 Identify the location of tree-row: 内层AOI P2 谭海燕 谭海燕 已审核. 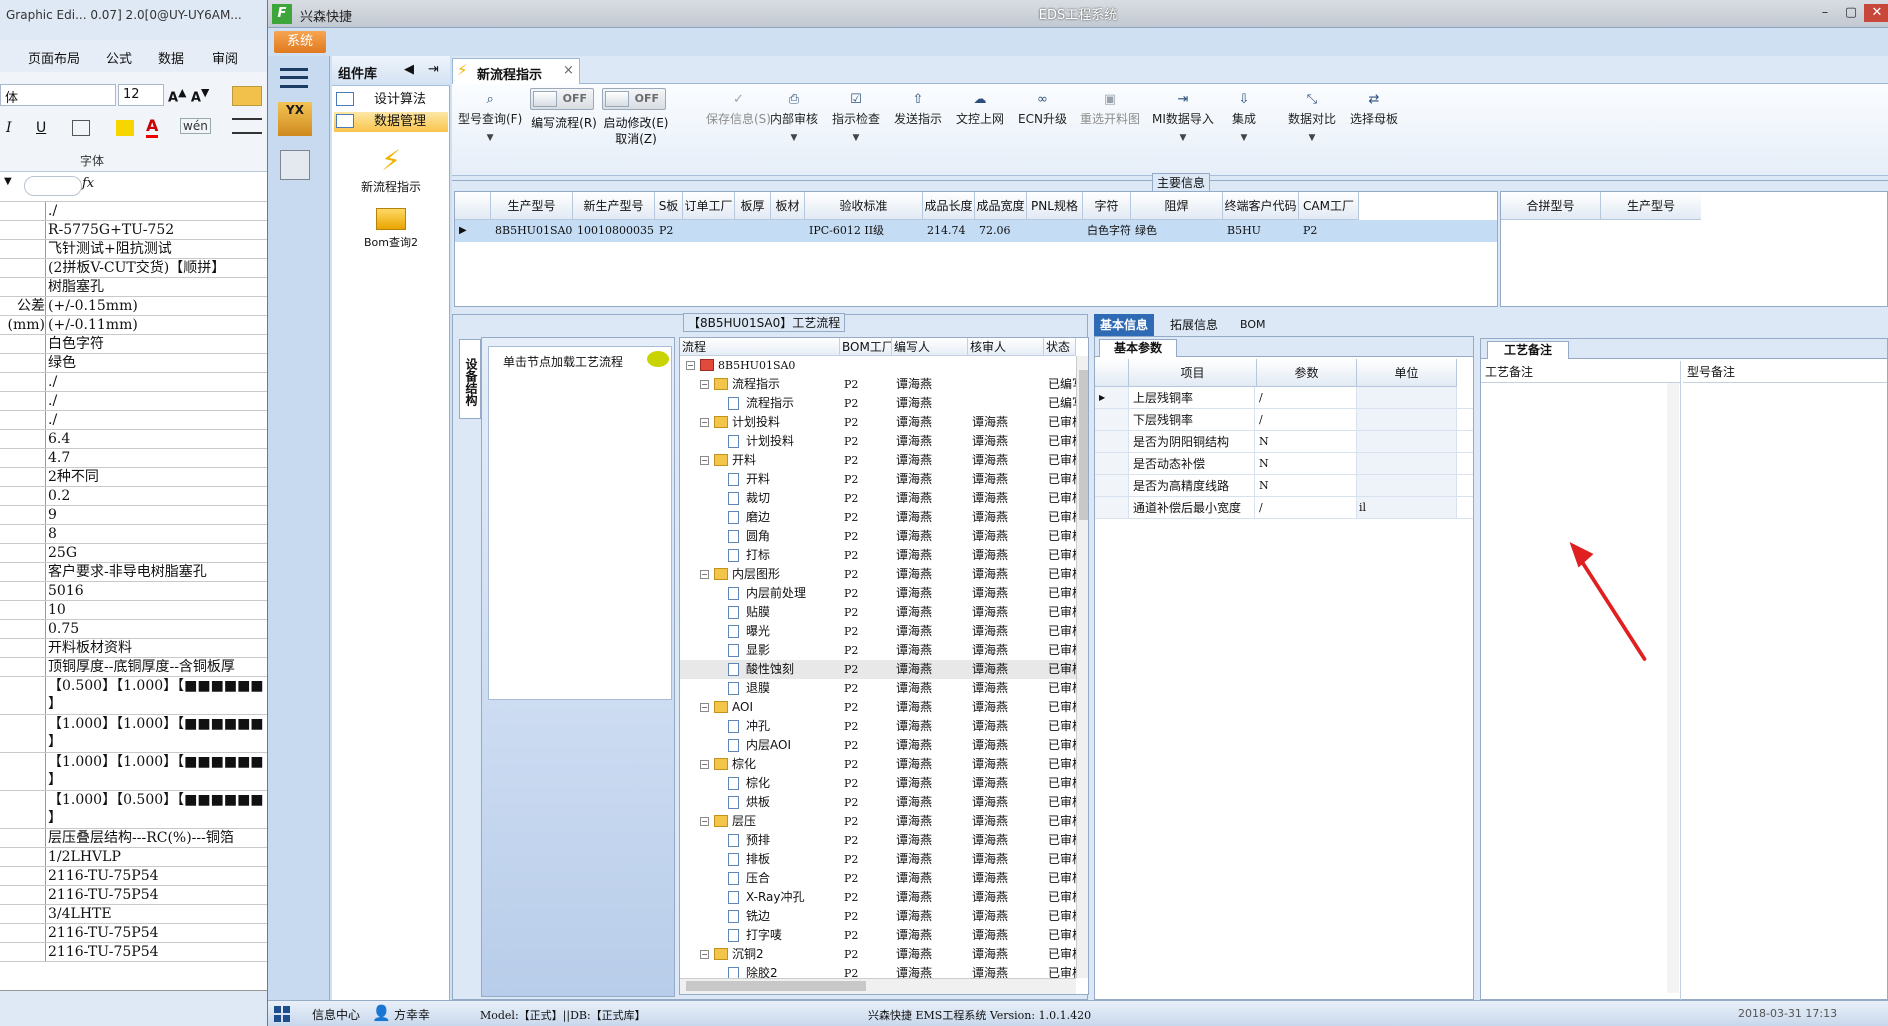
(884, 745).